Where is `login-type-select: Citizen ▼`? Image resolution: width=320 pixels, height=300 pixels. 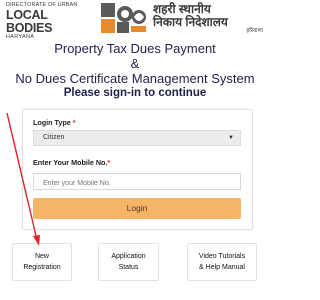
login-type-select: Citizen ▼ is located at coordinates (137, 138).